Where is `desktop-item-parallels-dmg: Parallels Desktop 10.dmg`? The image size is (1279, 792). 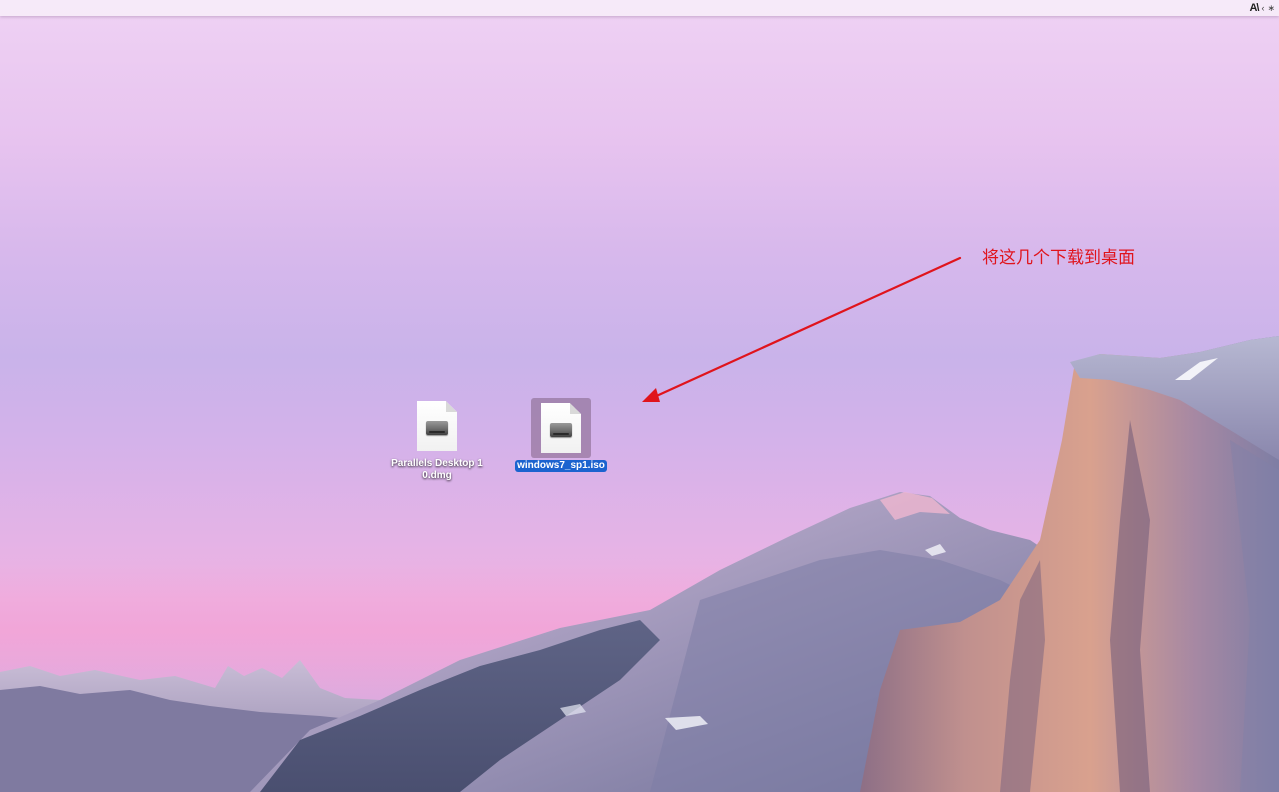 desktop-item-parallels-dmg: Parallels Desktop 10.dmg is located at coordinates (437, 439).